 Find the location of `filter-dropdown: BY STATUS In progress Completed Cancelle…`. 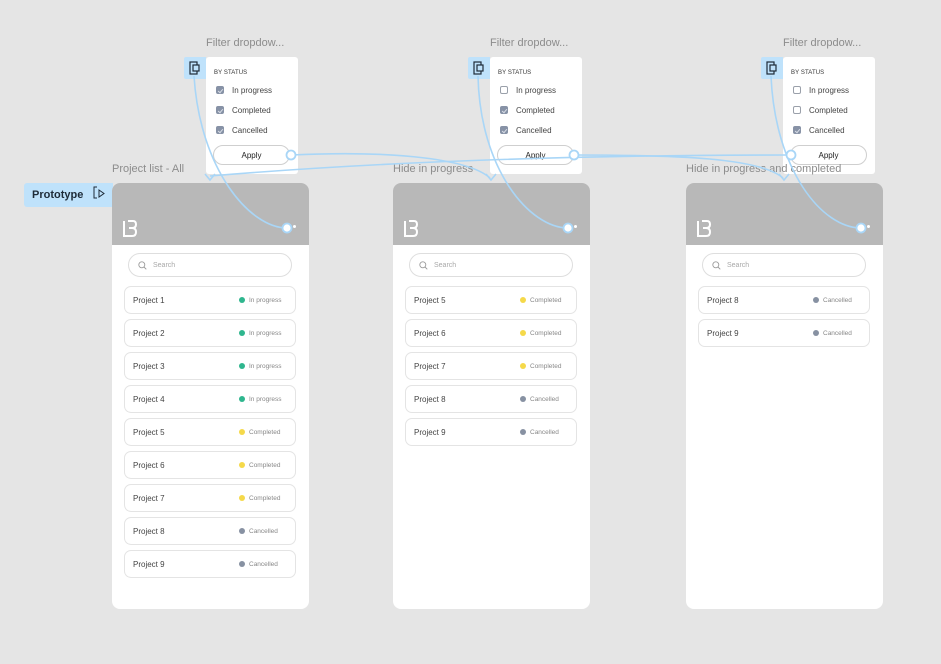

filter-dropdown: BY STATUS In progress Completed Cancelle… is located at coordinates (252, 115).